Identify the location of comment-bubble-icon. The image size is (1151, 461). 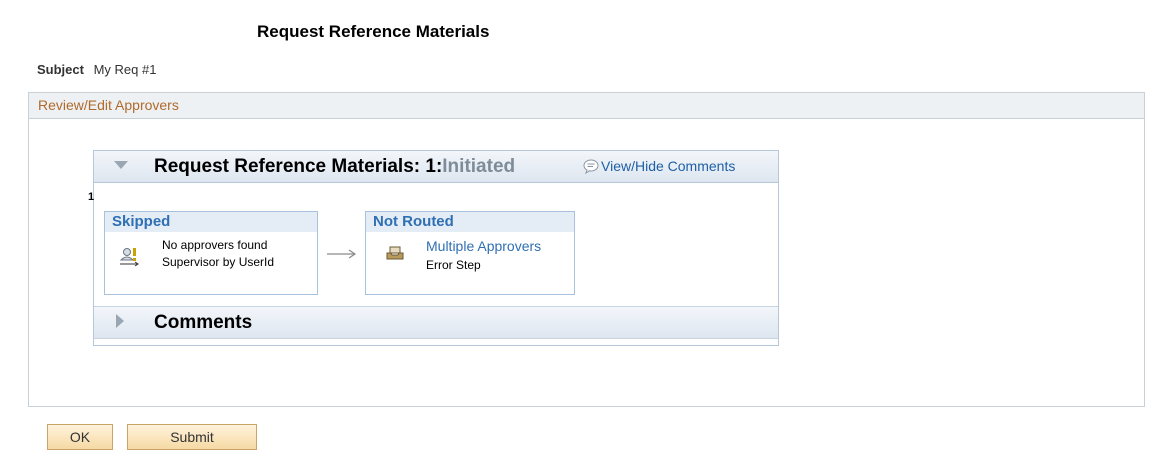
(591, 167).